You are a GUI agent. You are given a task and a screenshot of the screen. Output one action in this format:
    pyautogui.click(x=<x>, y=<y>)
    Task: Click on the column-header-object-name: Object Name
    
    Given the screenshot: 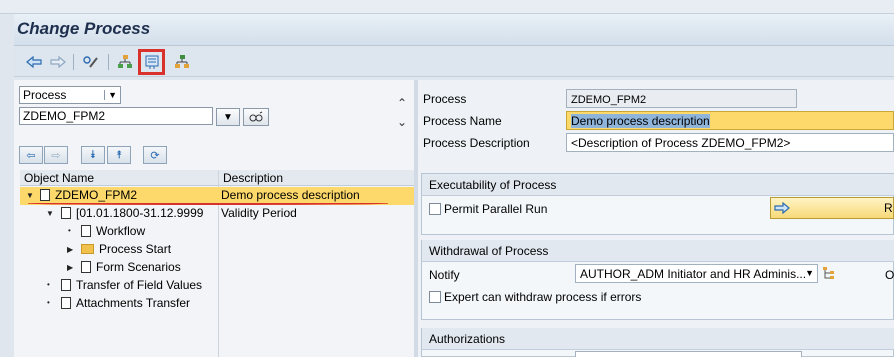 What is the action you would take?
    pyautogui.click(x=59, y=178)
    